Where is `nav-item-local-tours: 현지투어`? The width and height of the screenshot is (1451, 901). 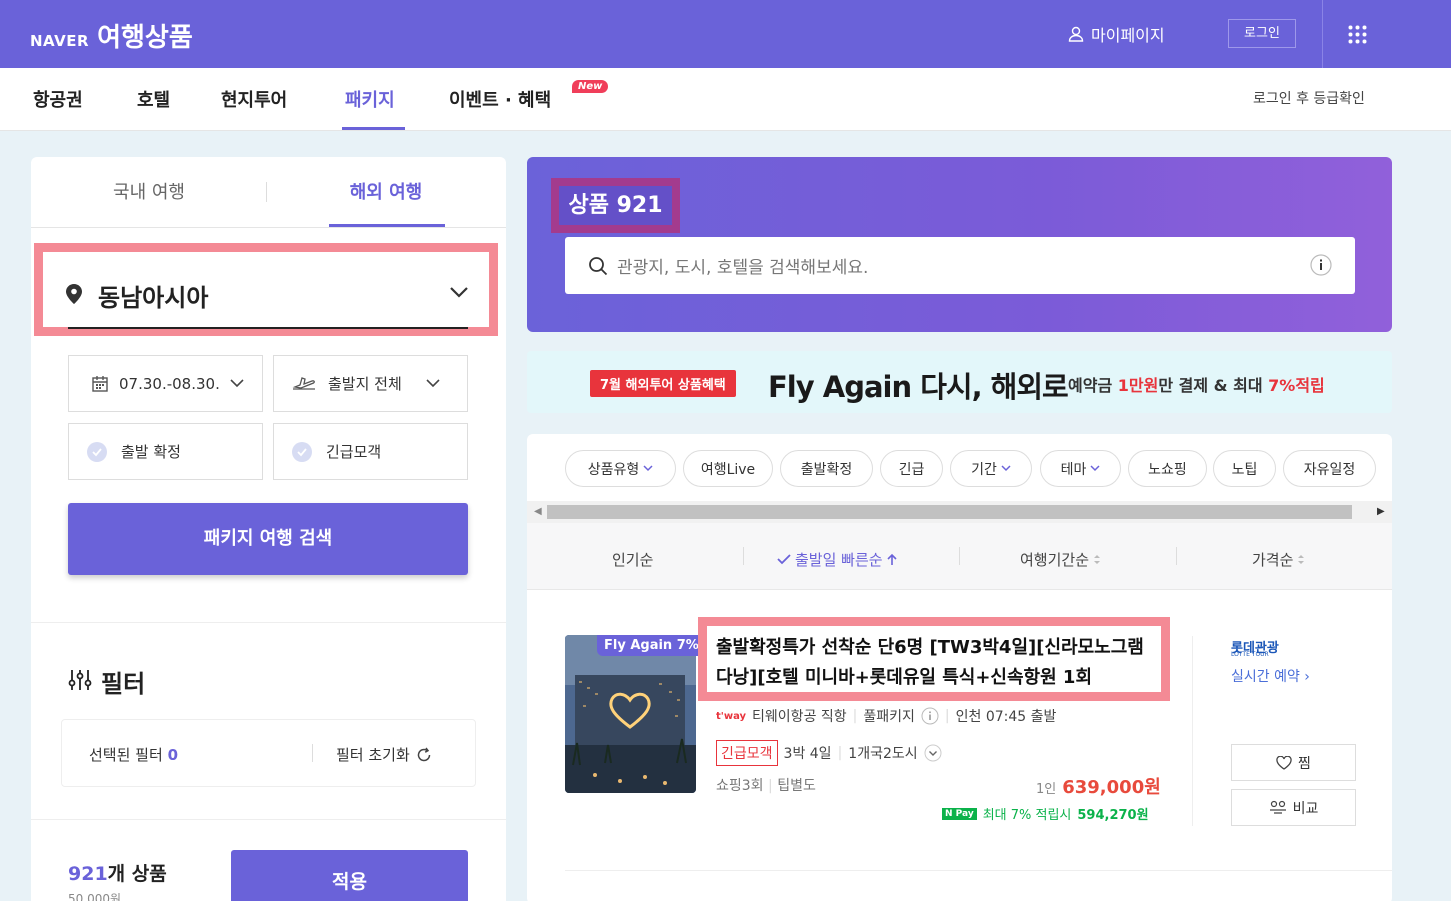 nav-item-local-tours: 현지투어 is located at coordinates (254, 99).